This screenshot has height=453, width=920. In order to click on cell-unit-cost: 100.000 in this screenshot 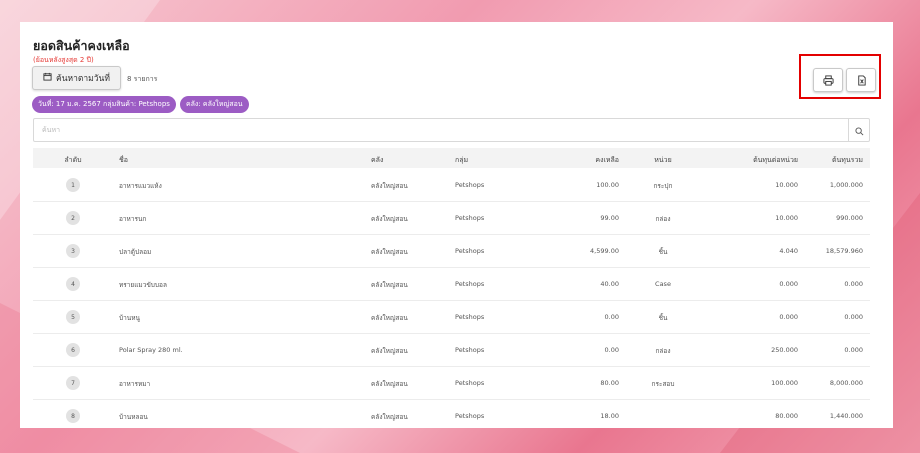, I will do `click(784, 383)`.